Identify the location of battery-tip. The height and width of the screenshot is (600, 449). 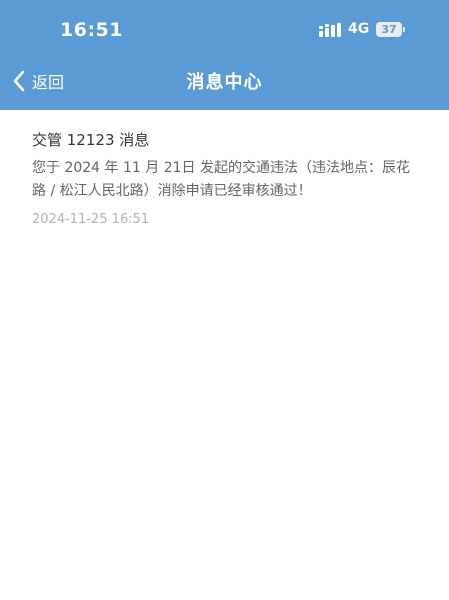
(404, 29).